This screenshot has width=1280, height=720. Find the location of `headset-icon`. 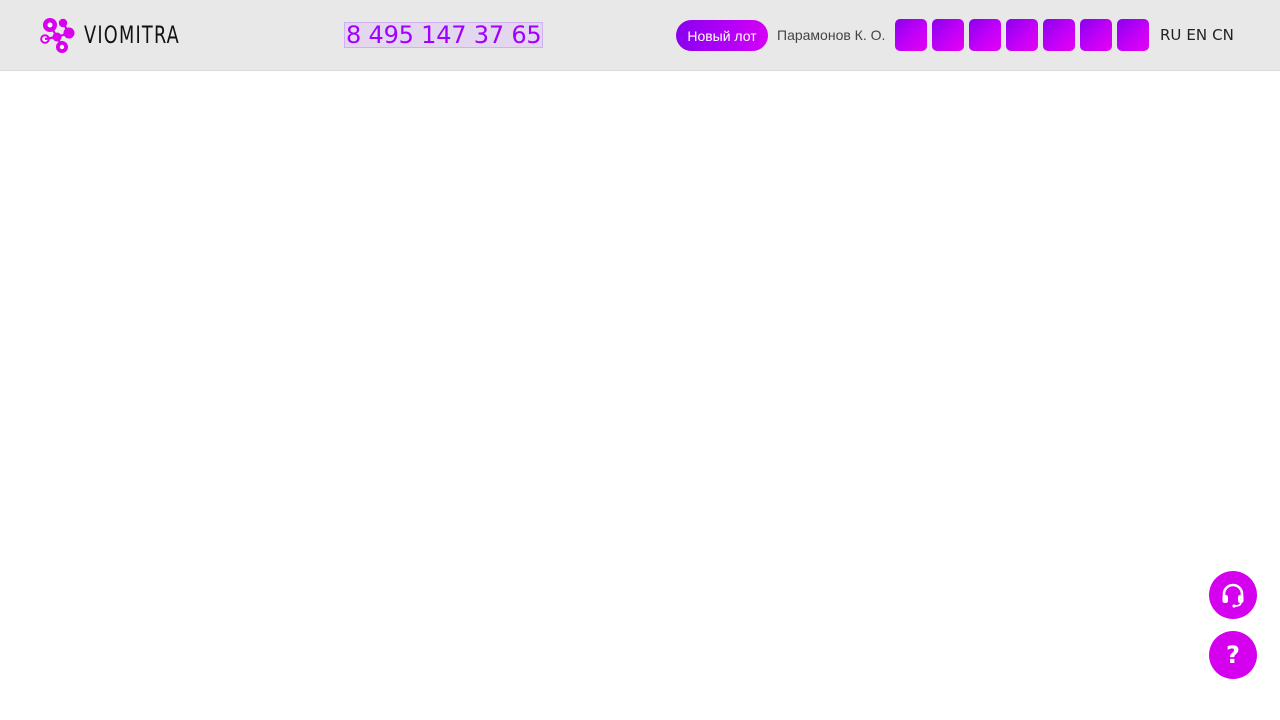

headset-icon is located at coordinates (1233, 595).